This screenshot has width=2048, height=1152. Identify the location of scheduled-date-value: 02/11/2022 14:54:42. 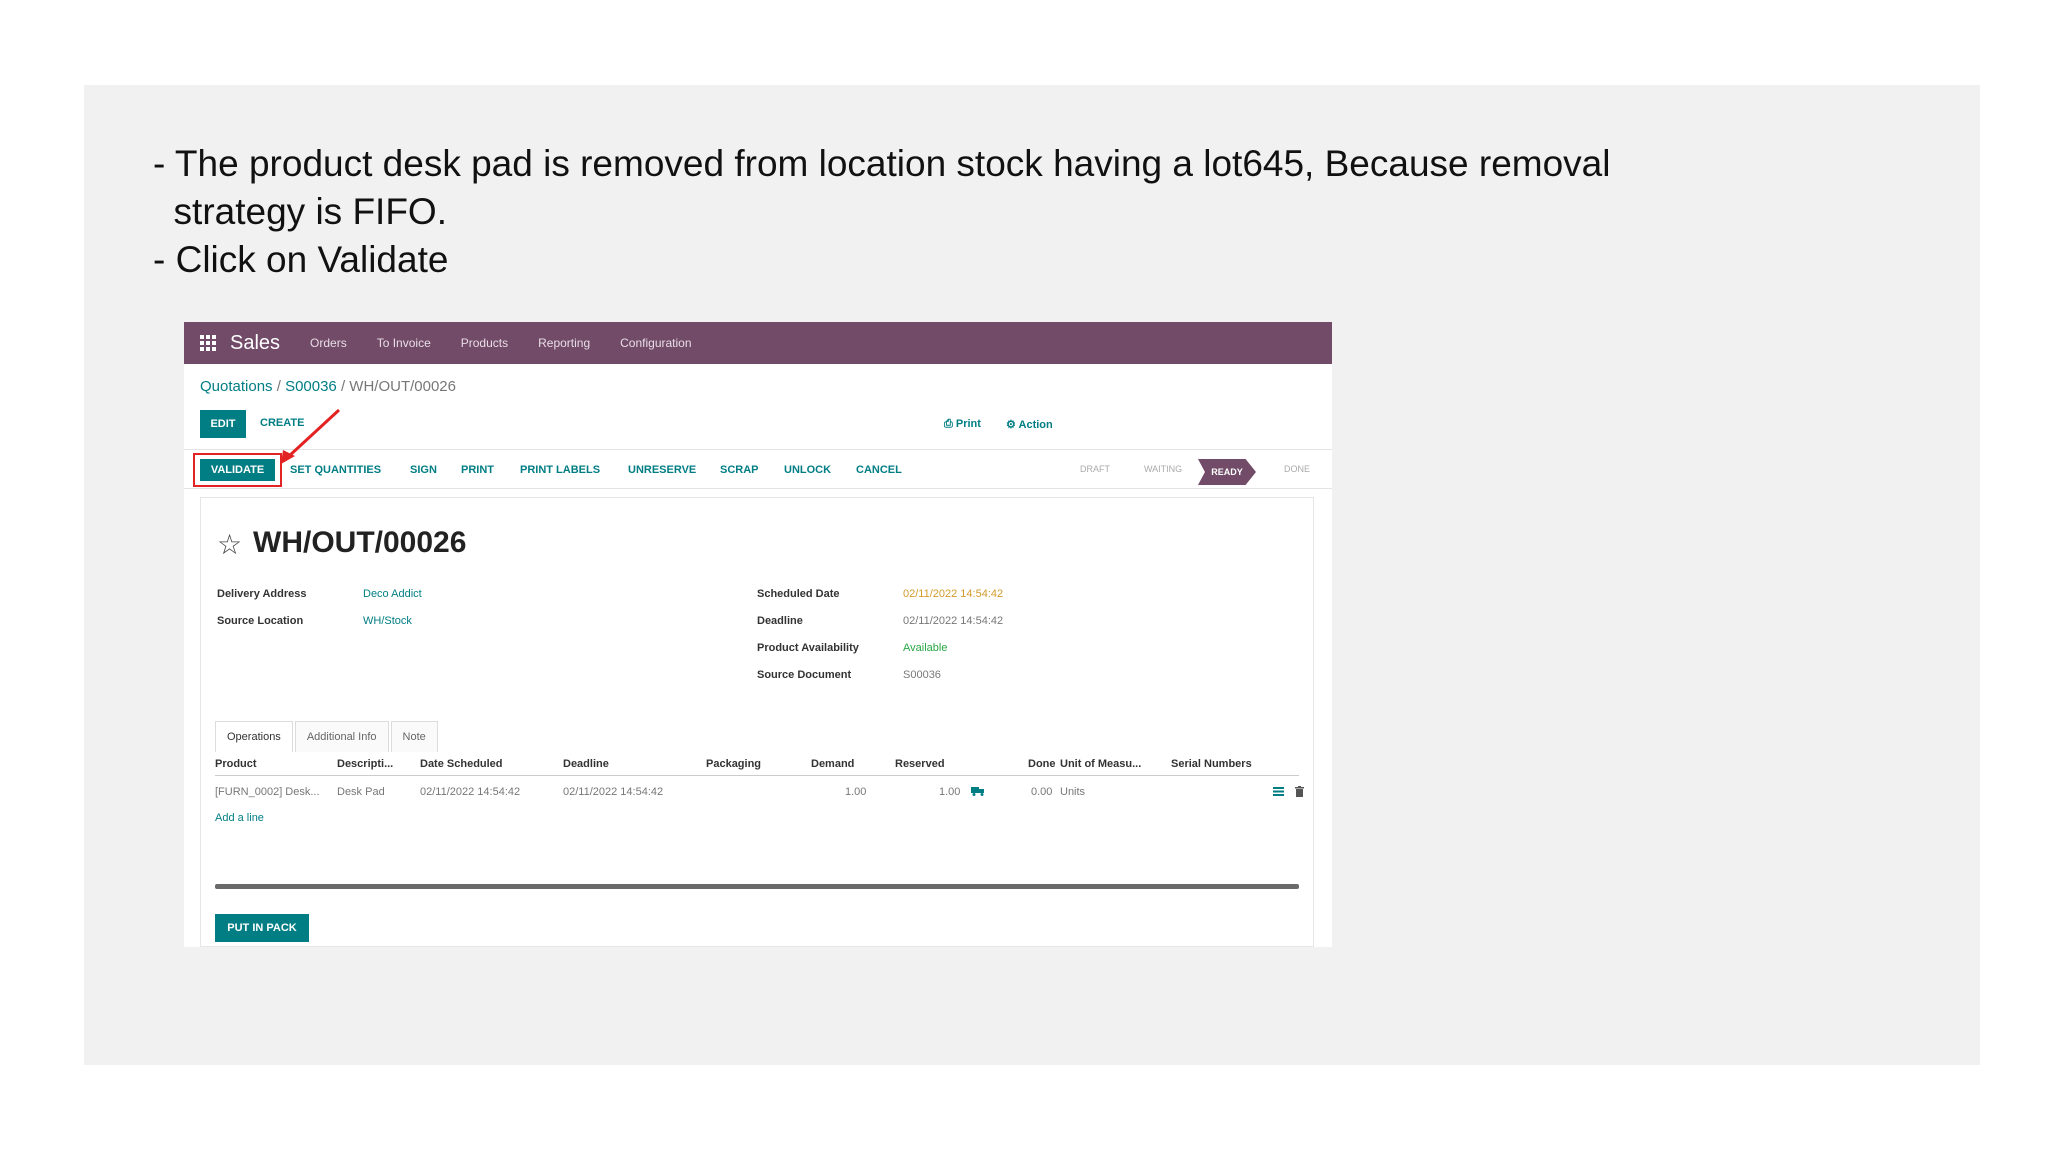
(953, 594).